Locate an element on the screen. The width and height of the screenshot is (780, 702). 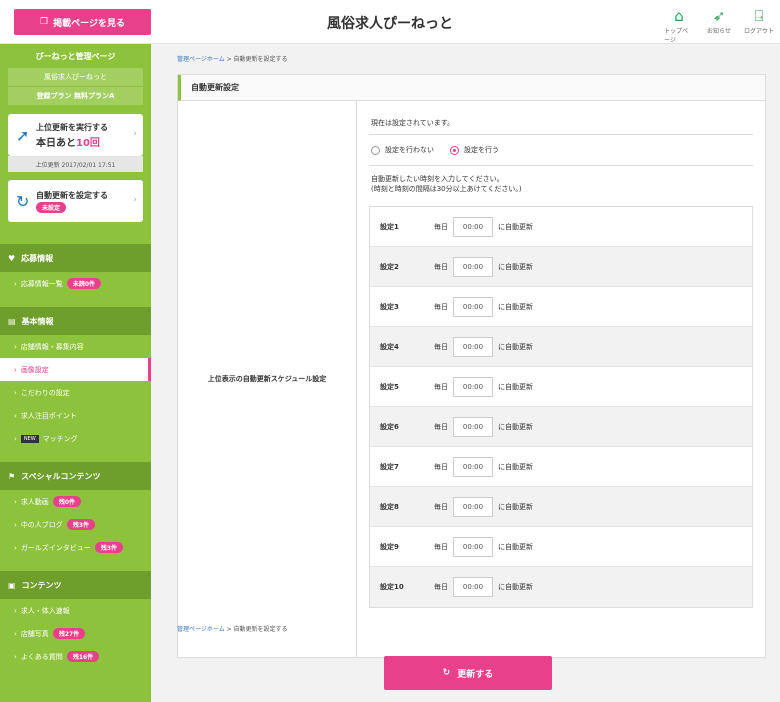
sidebar-item-label: 画像設定 is located at coordinates (34, 369).